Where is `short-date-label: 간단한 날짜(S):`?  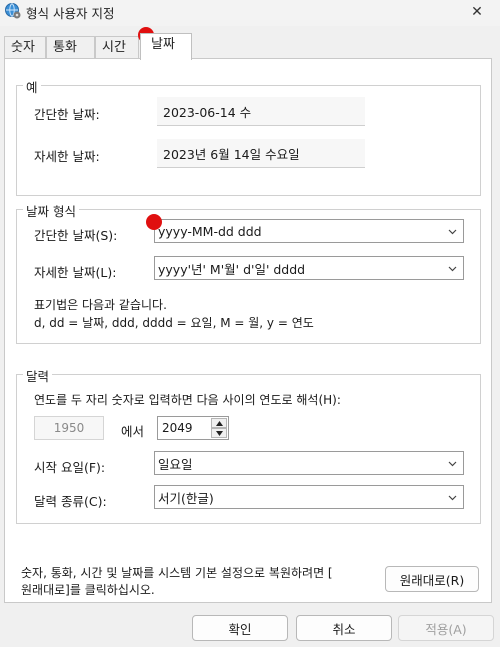
short-date-label: 간단한 날짜(S): is located at coordinates (76, 235).